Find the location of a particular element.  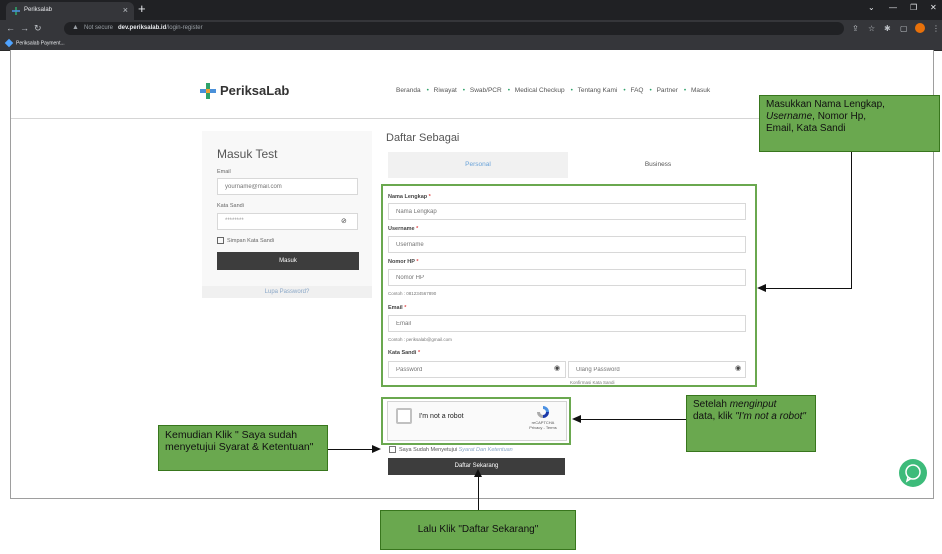

email-label: Email * is located at coordinates (397, 308).